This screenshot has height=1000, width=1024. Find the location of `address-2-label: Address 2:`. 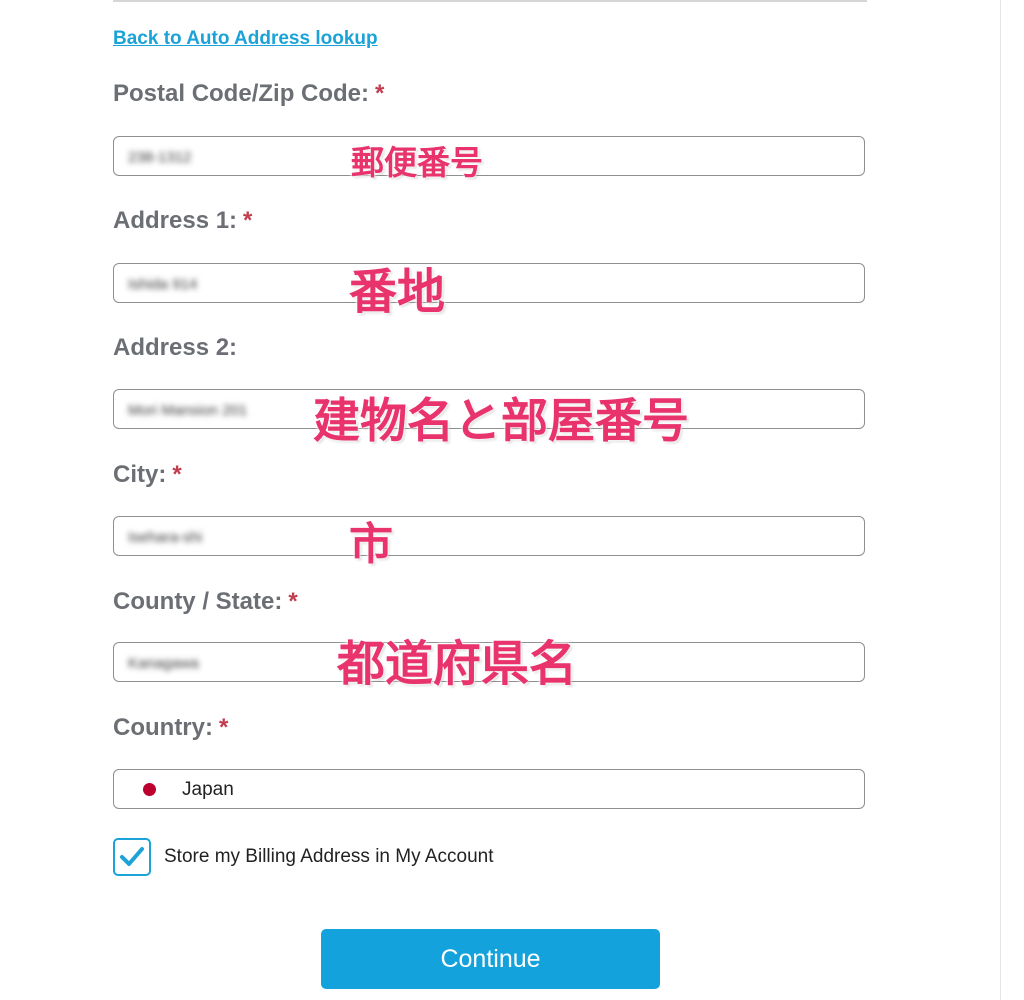

address-2-label: Address 2: is located at coordinates (175, 348).